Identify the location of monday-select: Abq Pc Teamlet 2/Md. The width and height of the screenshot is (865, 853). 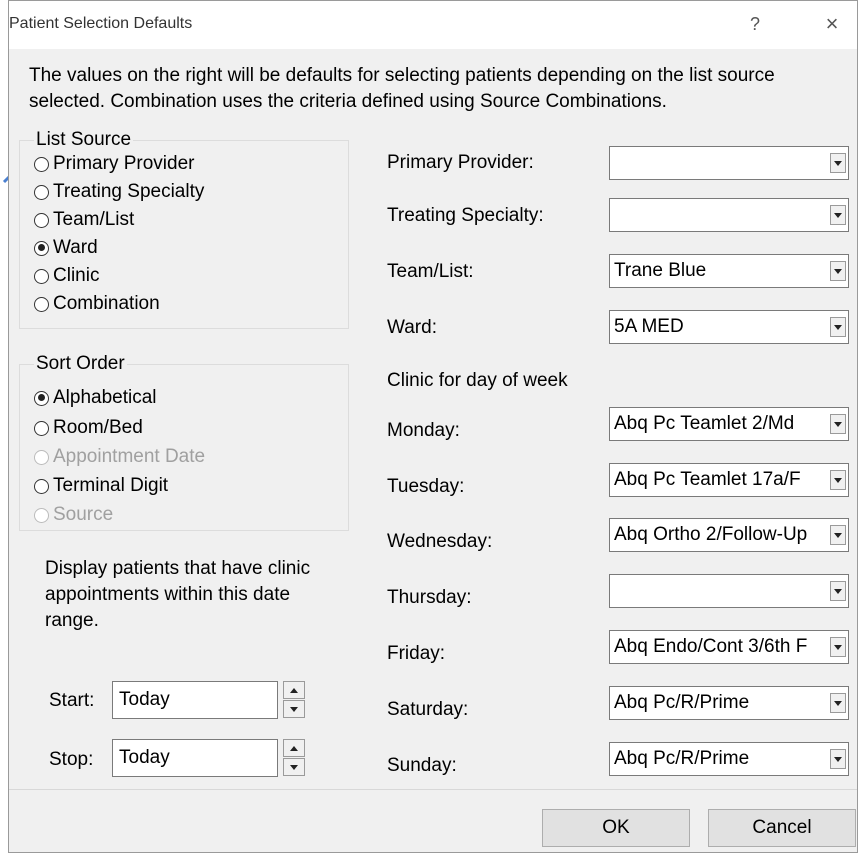
(729, 424).